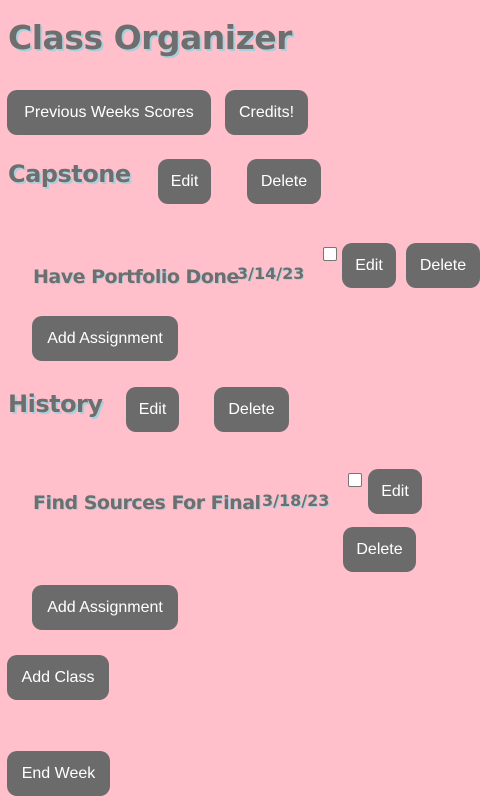  What do you see at coordinates (296, 500) in the screenshot?
I see `assignment-date: 3/18/23` at bounding box center [296, 500].